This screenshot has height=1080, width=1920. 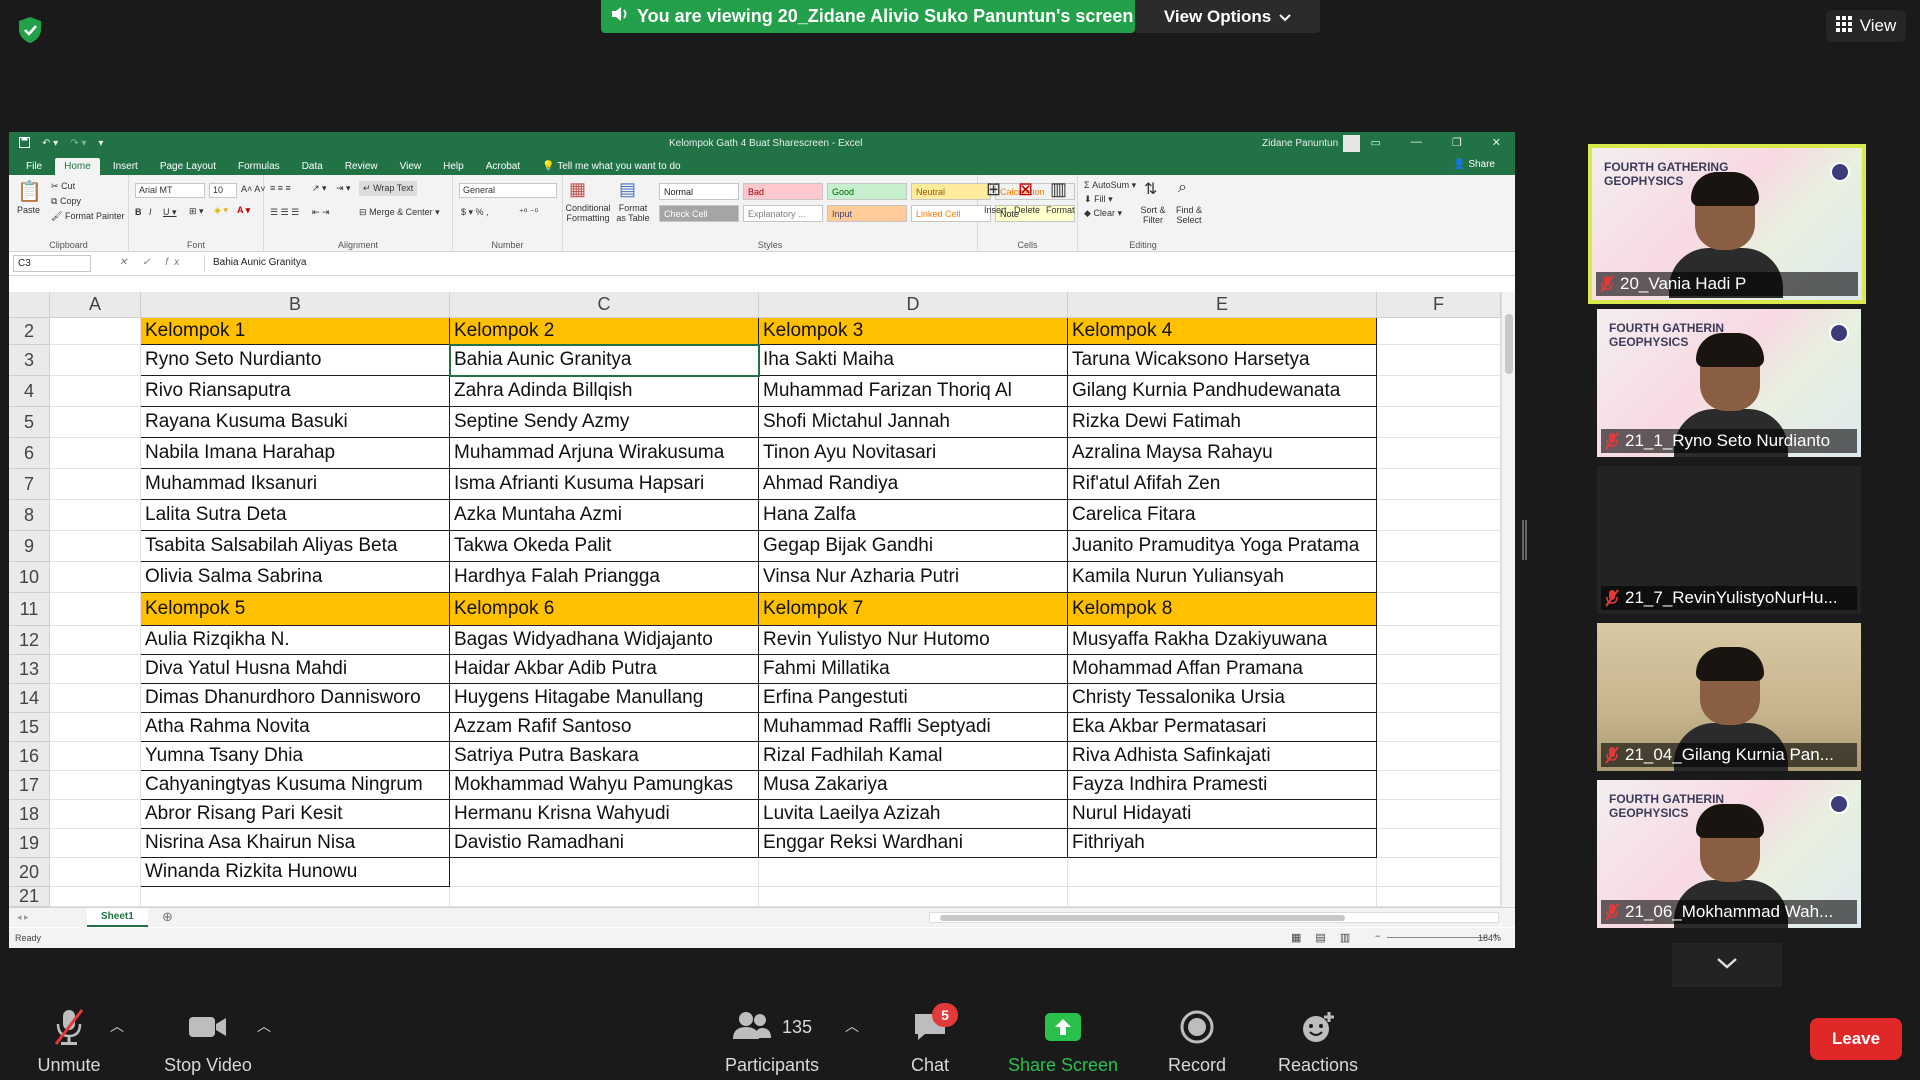 What do you see at coordinates (913, 453) in the screenshot?
I see `grid-cell: Tinon Ayu Novitasari` at bounding box center [913, 453].